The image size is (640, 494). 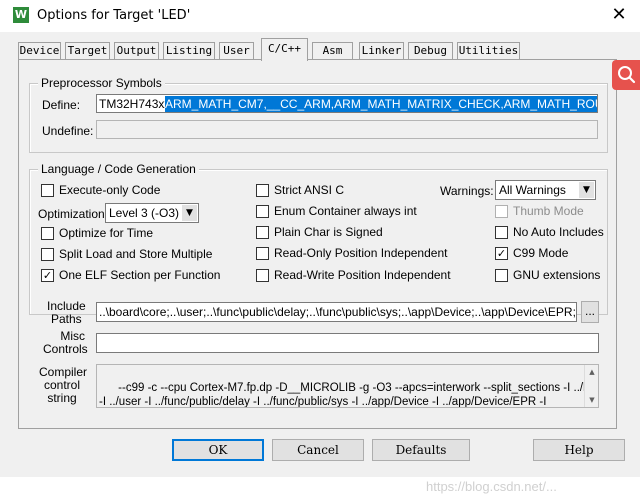 What do you see at coordinates (262, 232) in the screenshot?
I see `plain-char-checkbox` at bounding box center [262, 232].